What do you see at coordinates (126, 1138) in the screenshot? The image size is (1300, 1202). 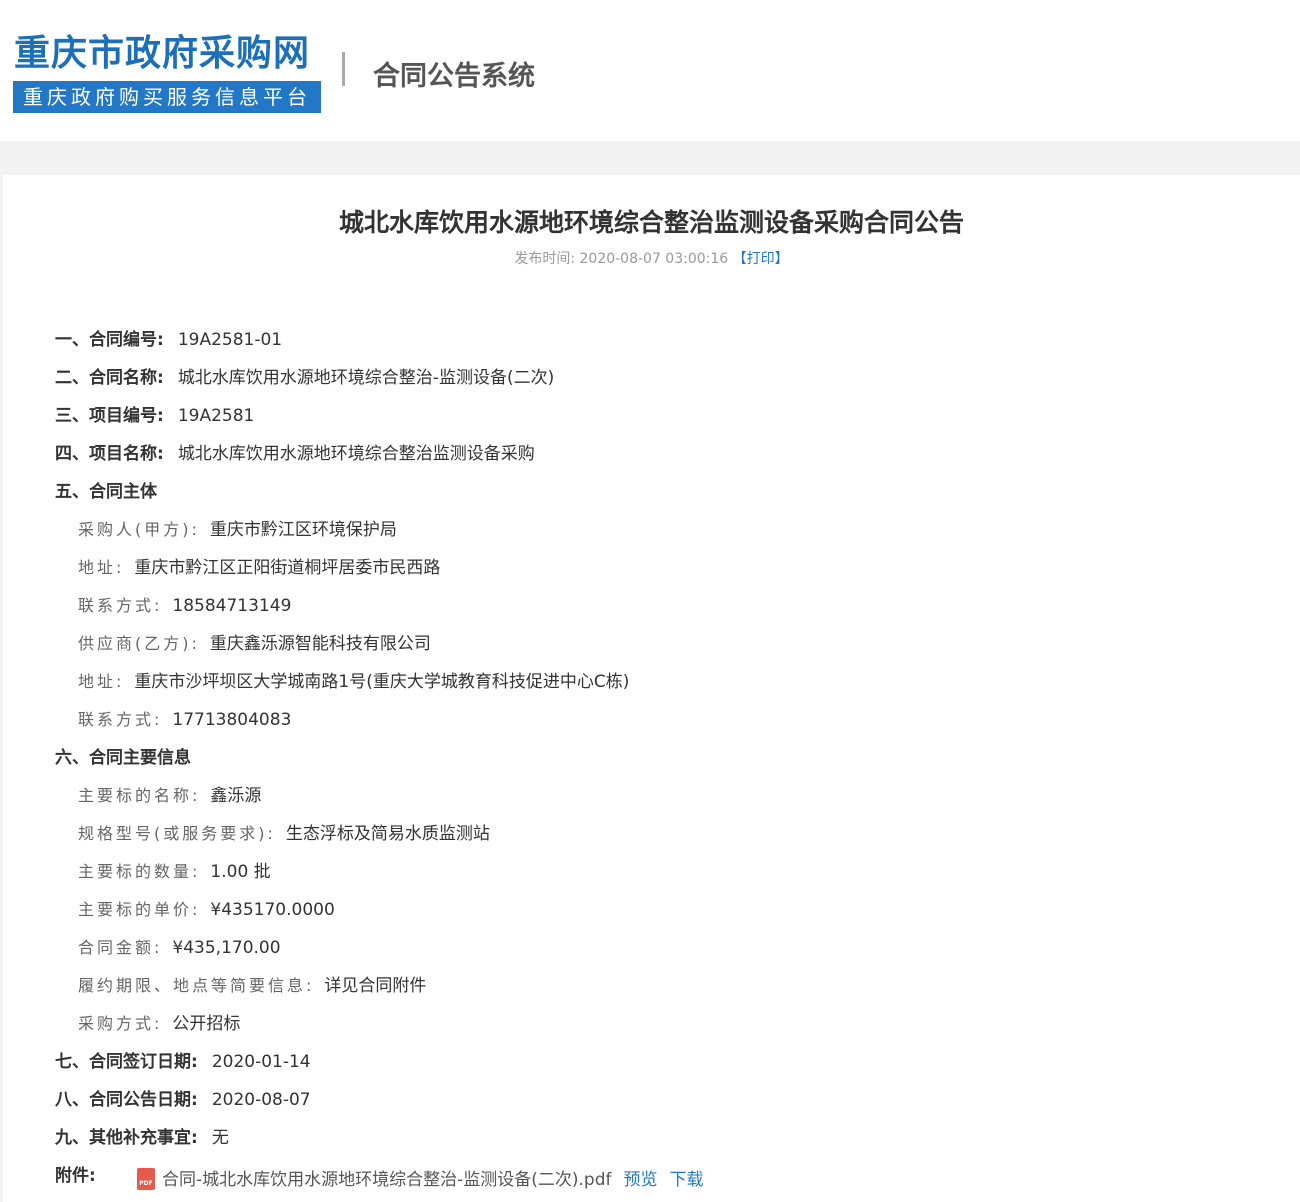 I see `field-label: 九、其他补充事宜:` at bounding box center [126, 1138].